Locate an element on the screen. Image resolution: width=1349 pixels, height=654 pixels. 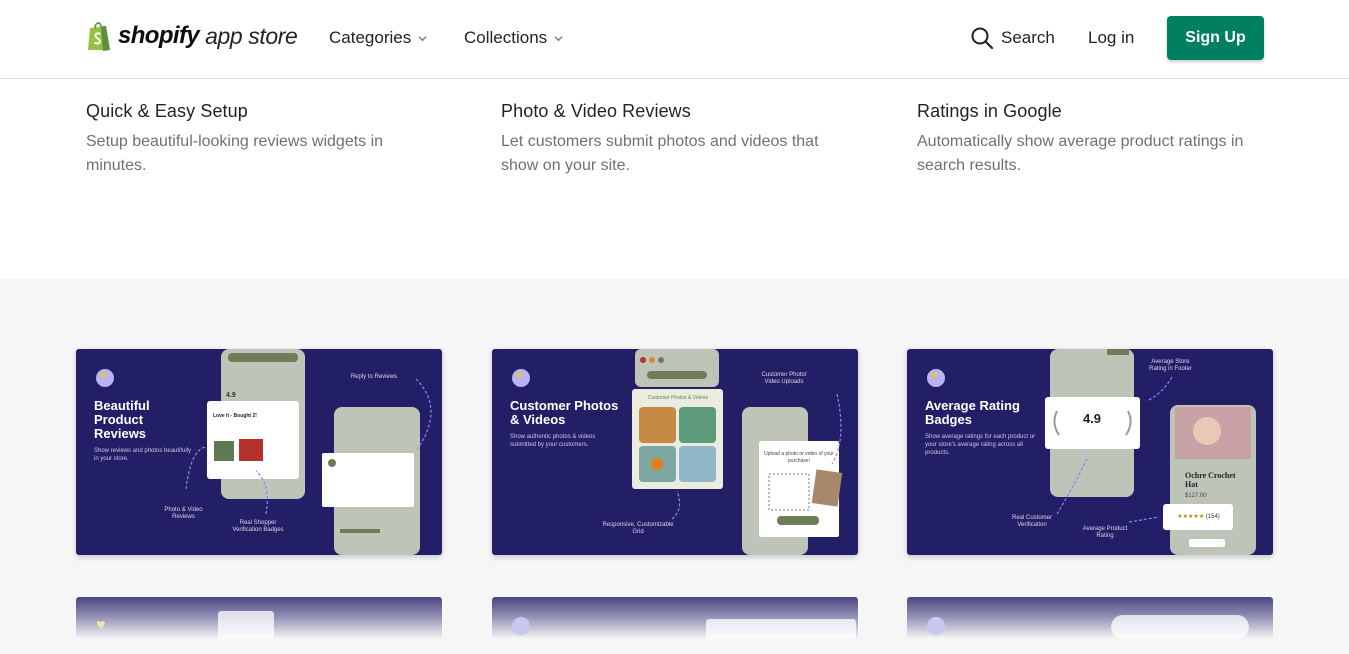
mock-review-count: ★★★★★ (154) is located at coordinates (1198, 517).